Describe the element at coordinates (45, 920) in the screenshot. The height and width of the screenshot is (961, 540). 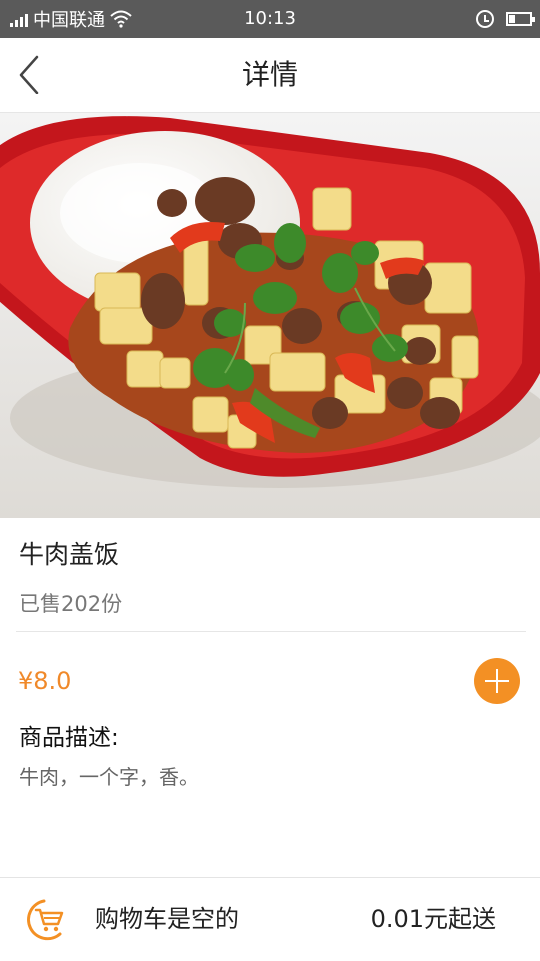
I see `cart-icon` at that location.